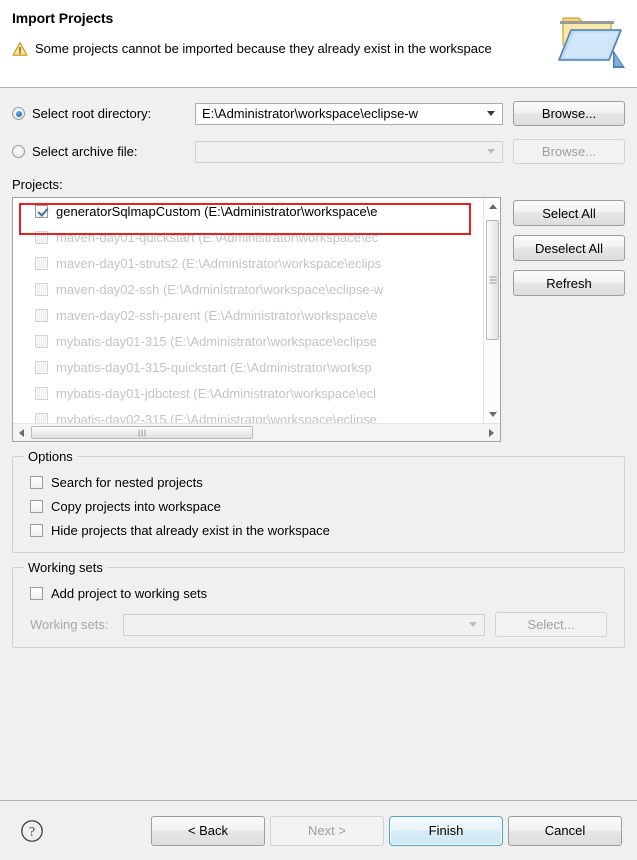  Describe the element at coordinates (127, 482) in the screenshot. I see `checkbox-label: Search for nested projects` at that location.